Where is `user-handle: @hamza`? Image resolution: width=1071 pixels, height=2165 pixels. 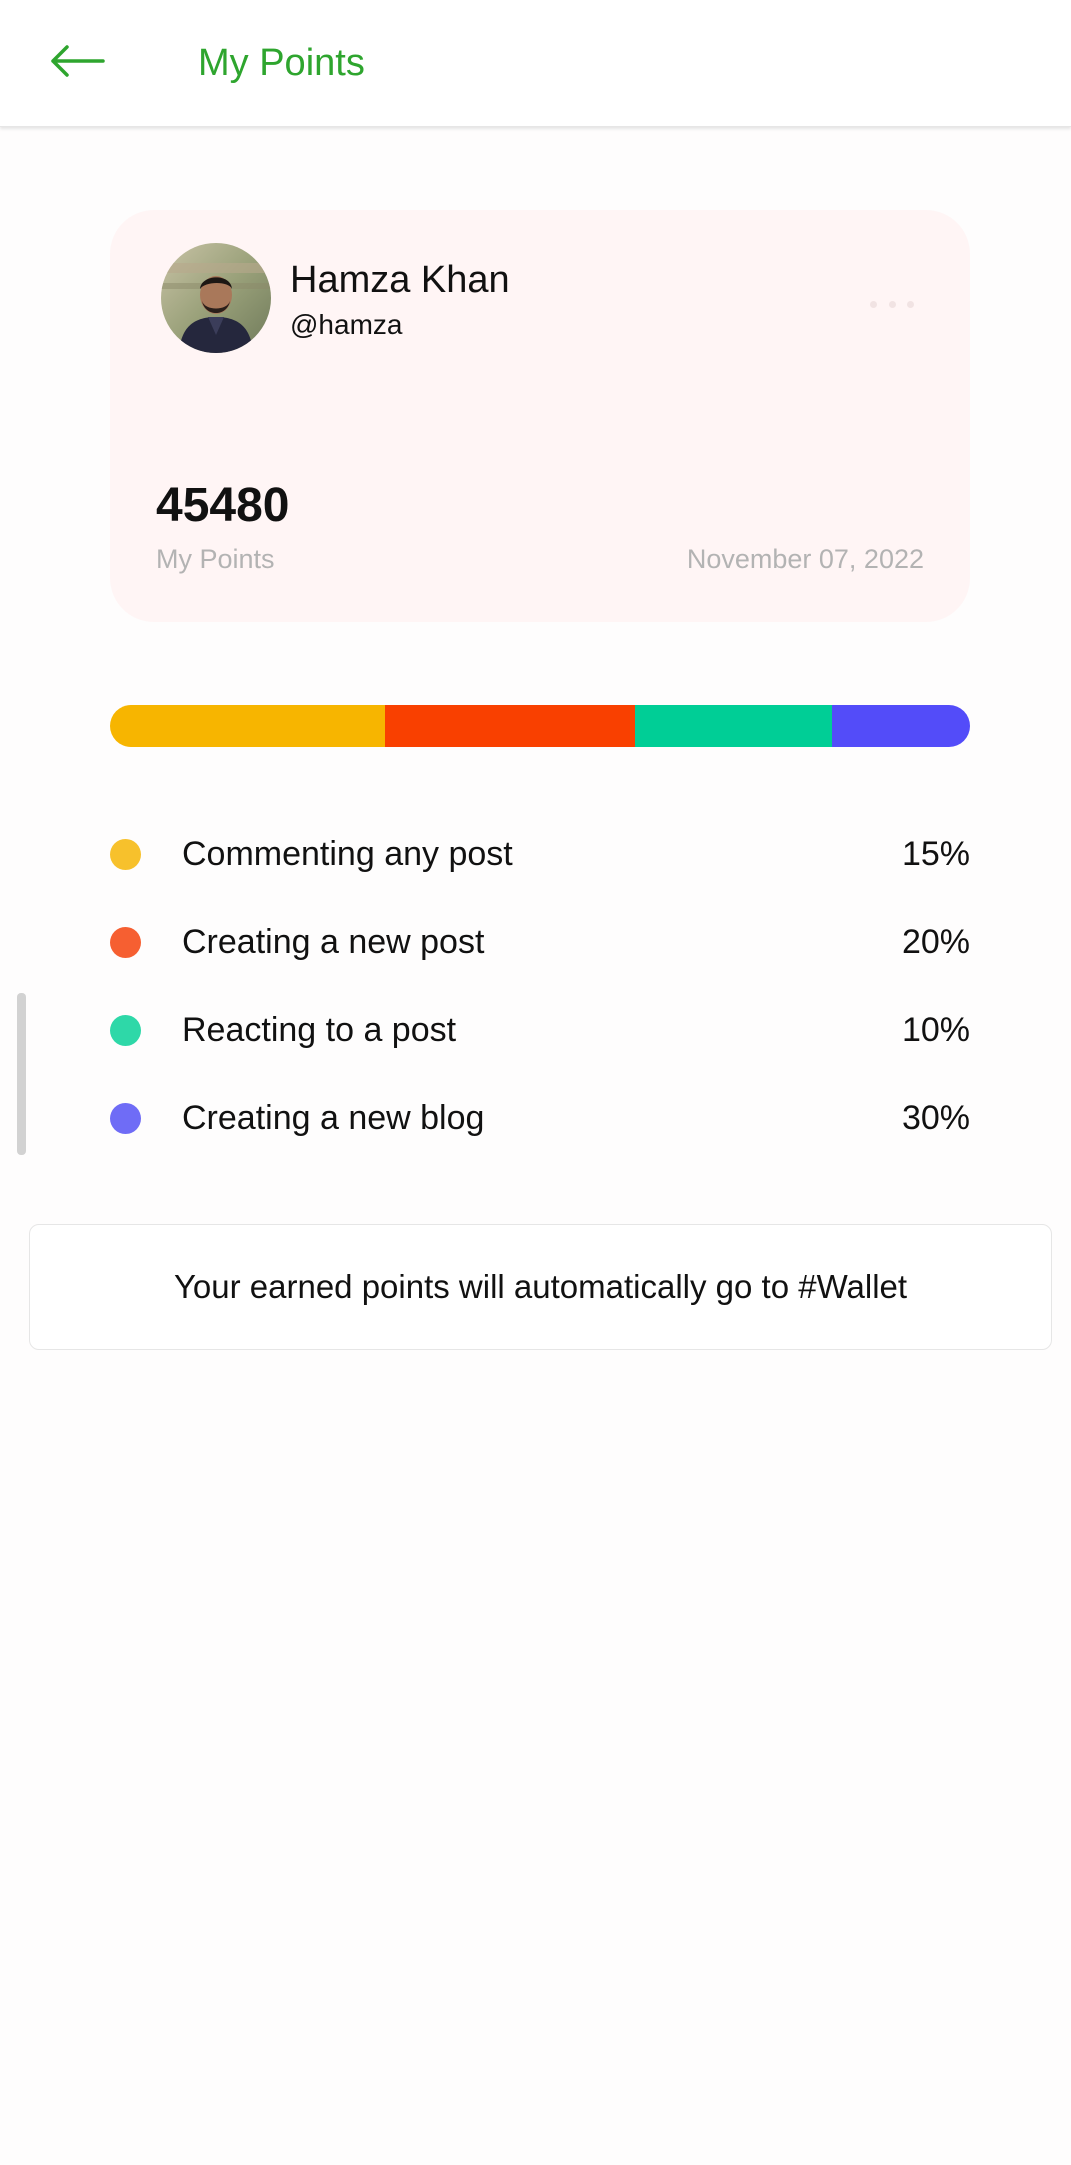 user-handle: @hamza is located at coordinates (346, 324).